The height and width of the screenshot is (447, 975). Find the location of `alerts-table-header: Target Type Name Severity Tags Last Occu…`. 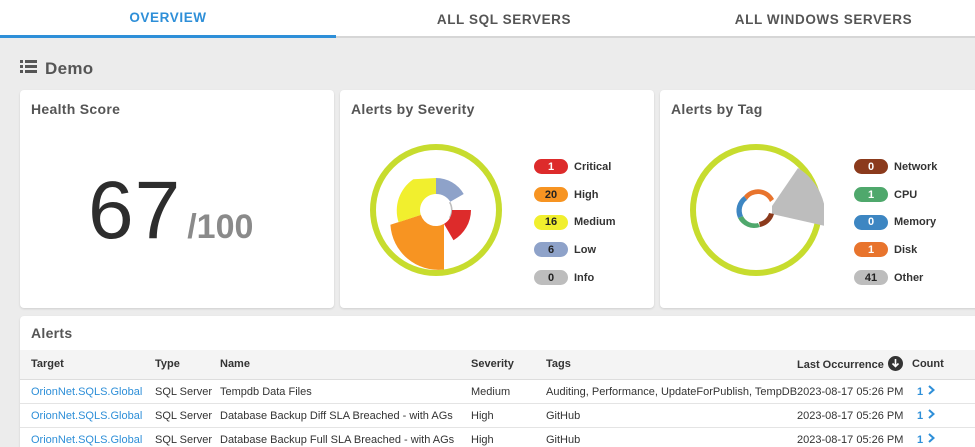

alerts-table-header: Target Type Name Severity Tags Last Occu… is located at coordinates (497, 365).